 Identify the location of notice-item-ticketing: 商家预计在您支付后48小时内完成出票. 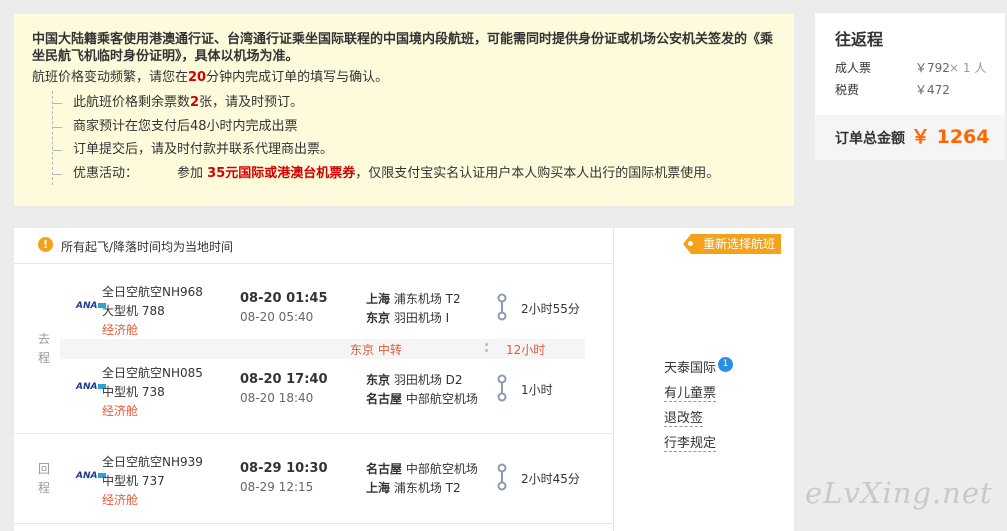
(423, 127).